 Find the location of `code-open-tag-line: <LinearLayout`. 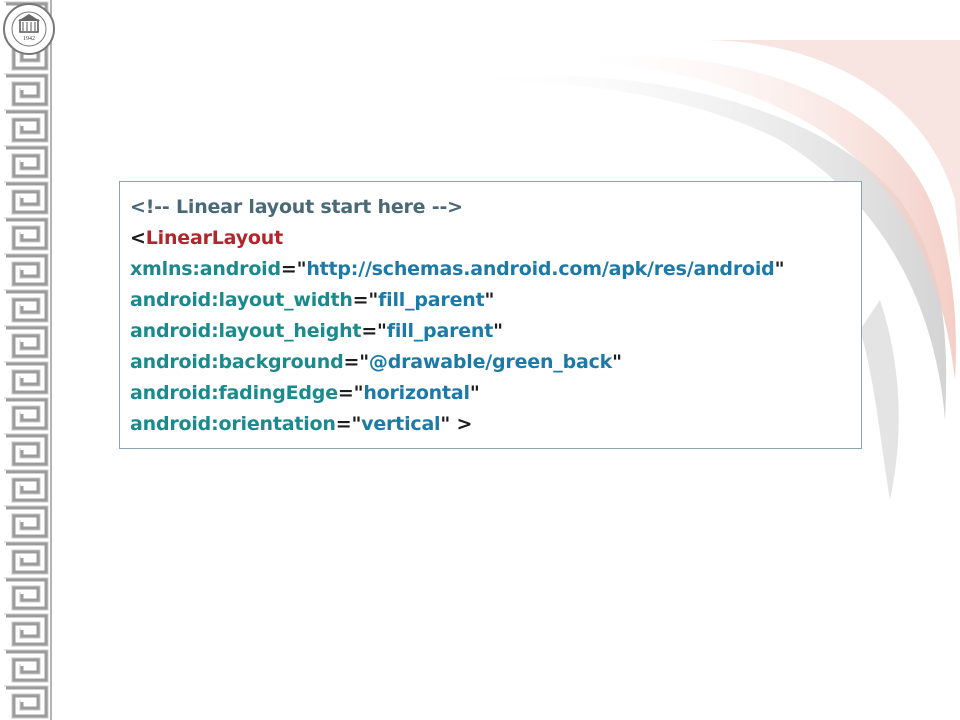

code-open-tag-line: <LinearLayout is located at coordinates (495, 238).